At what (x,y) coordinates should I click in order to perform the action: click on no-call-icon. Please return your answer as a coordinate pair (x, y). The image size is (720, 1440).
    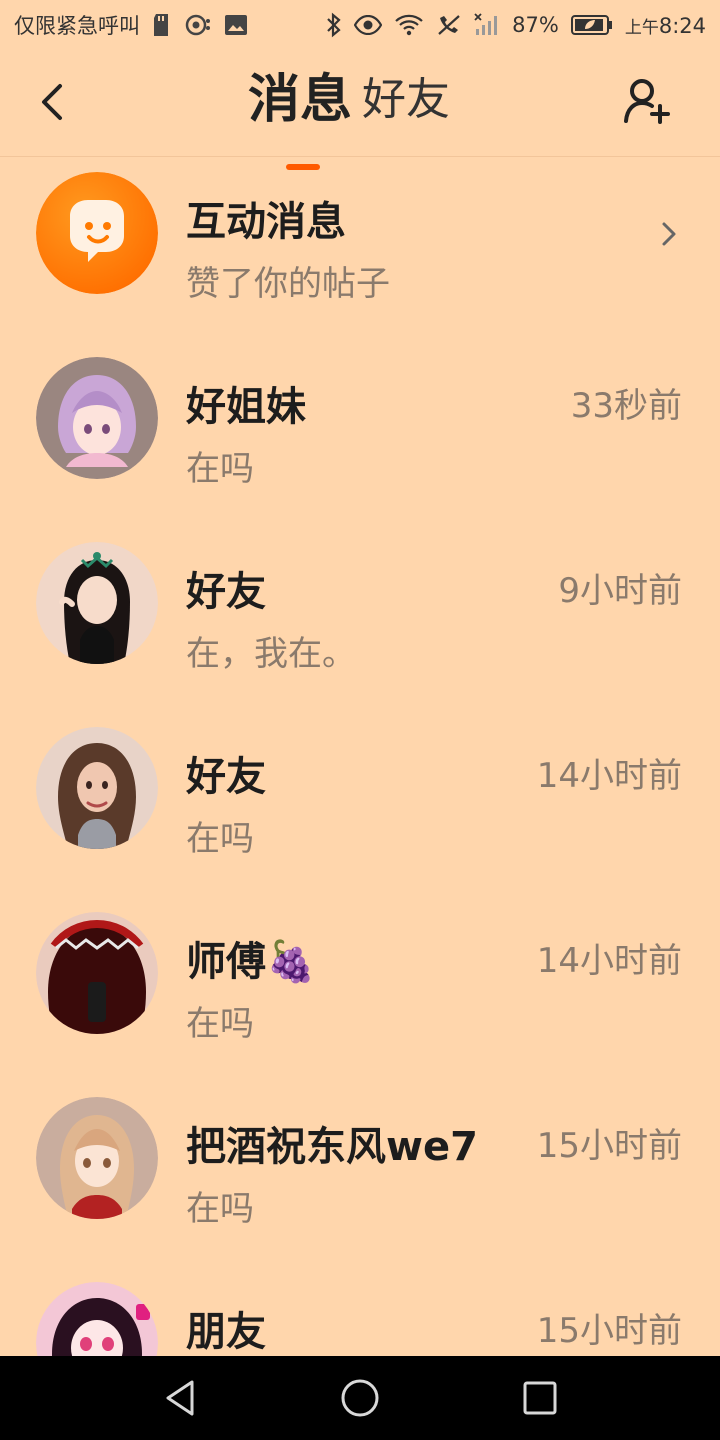
    Looking at the image, I should click on (449, 25).